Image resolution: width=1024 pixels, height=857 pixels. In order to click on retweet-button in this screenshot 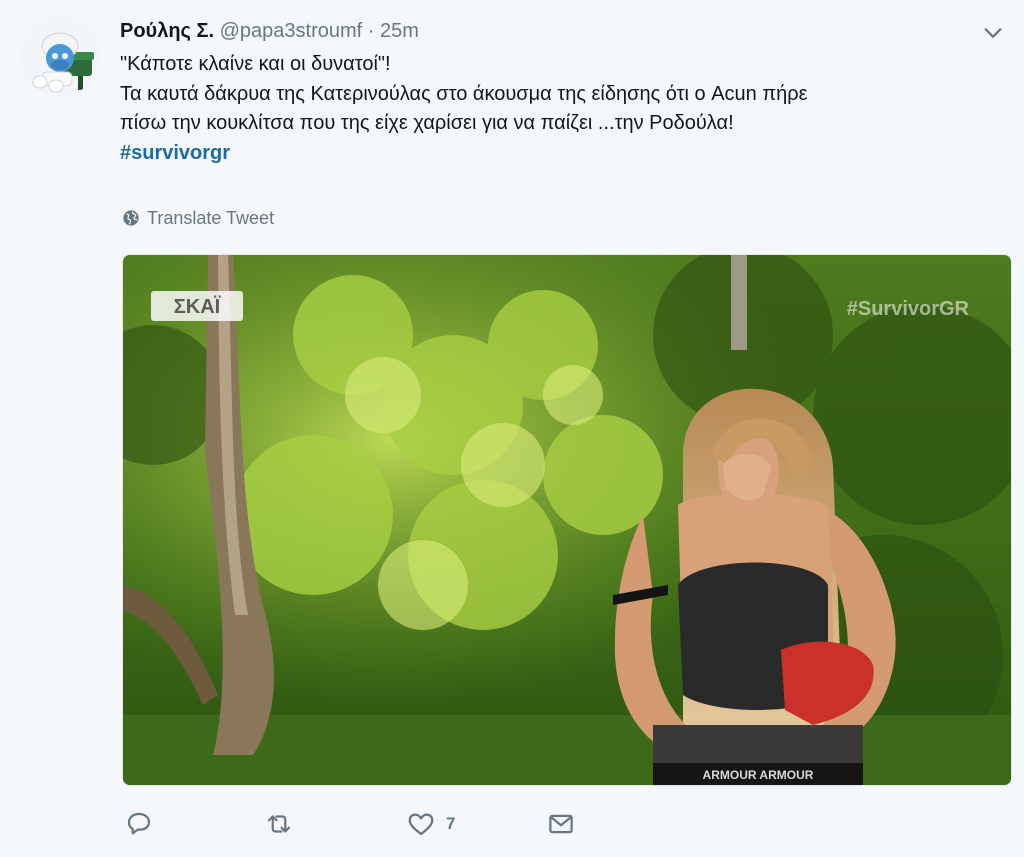, I will do `click(279, 824)`.